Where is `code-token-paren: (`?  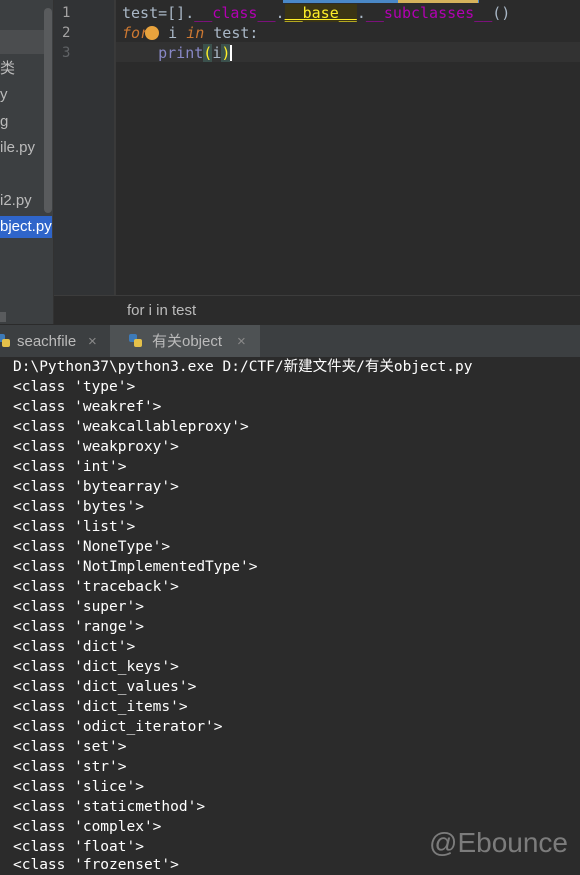 code-token-paren: ( is located at coordinates (208, 53).